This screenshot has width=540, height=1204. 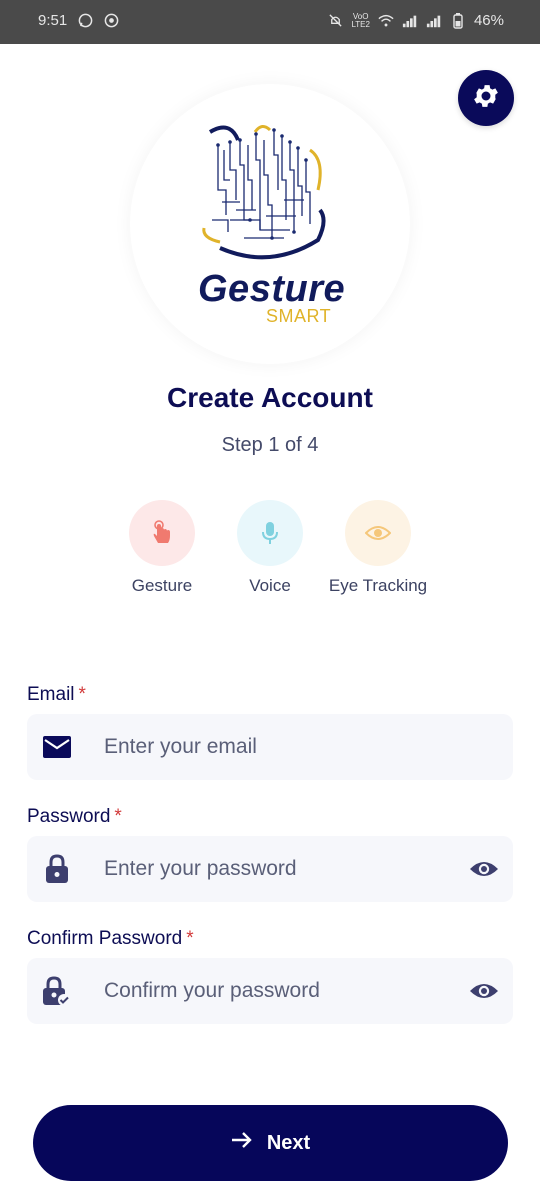 I want to click on eye-icon, so click(x=378, y=533).